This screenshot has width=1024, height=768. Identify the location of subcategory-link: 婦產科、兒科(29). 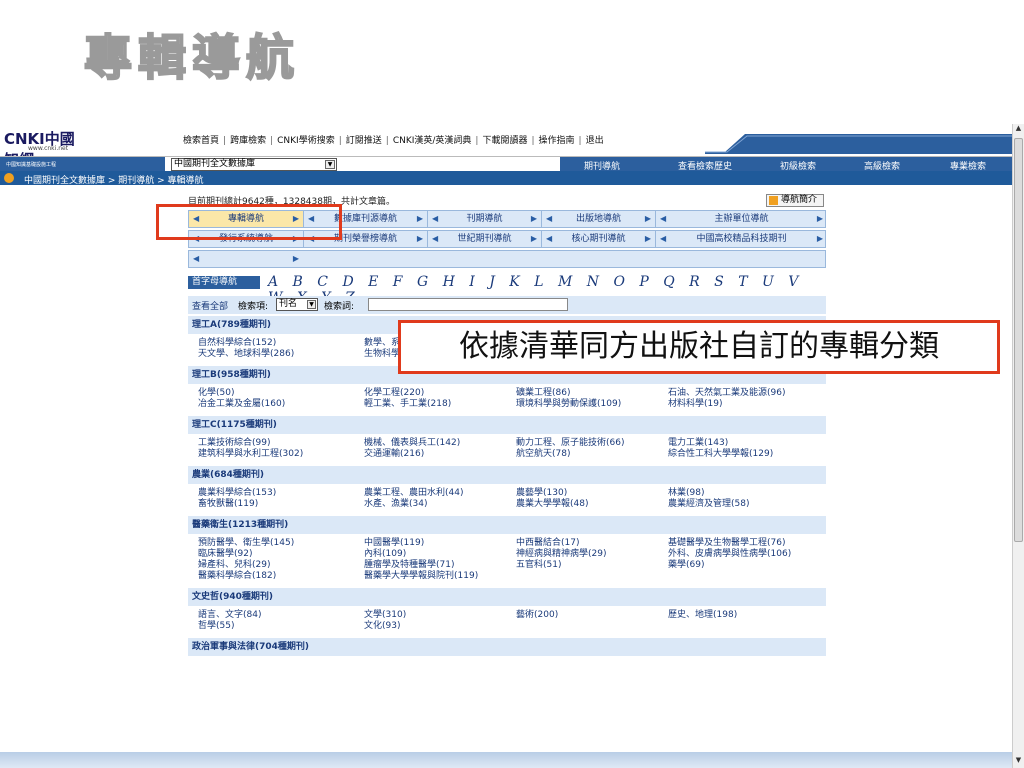
(246, 565).